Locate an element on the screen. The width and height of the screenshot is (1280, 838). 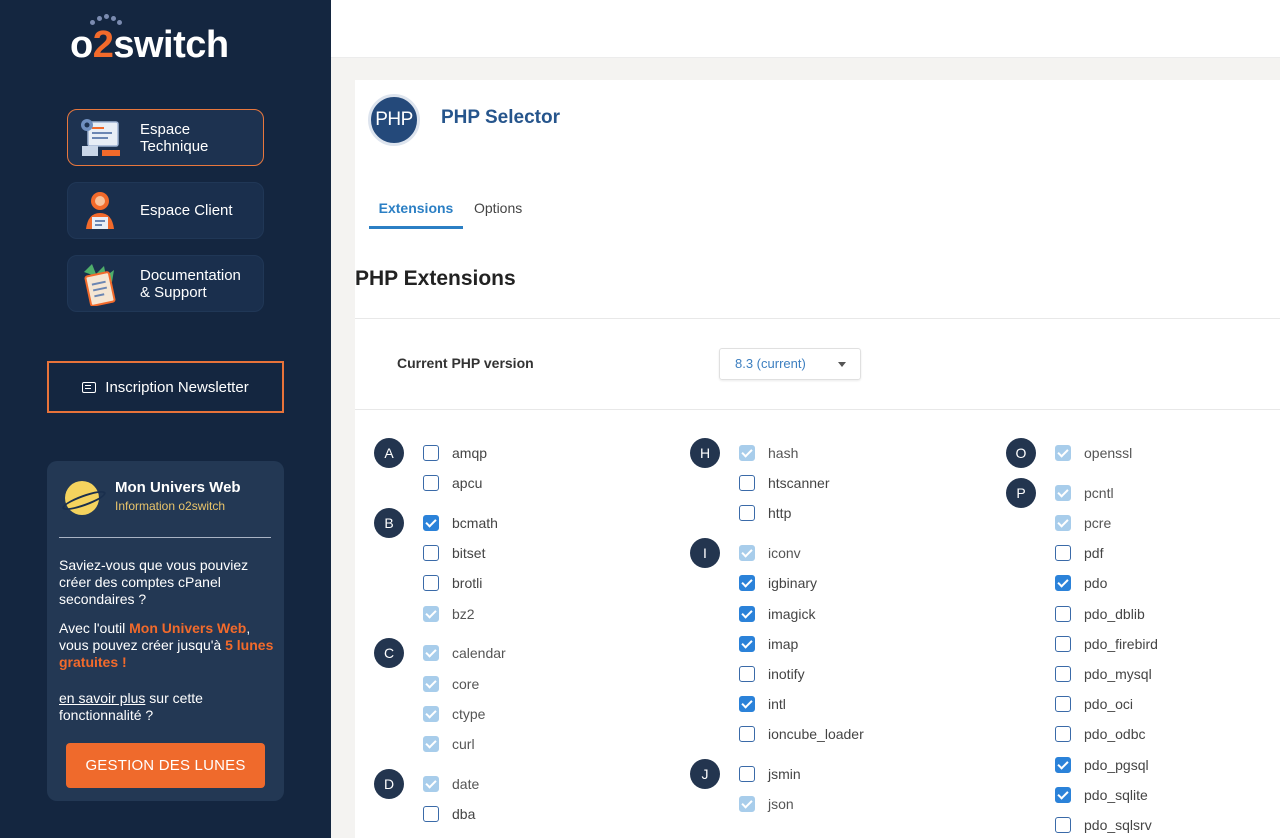
letter-badge-c: C is located at coordinates (389, 653).